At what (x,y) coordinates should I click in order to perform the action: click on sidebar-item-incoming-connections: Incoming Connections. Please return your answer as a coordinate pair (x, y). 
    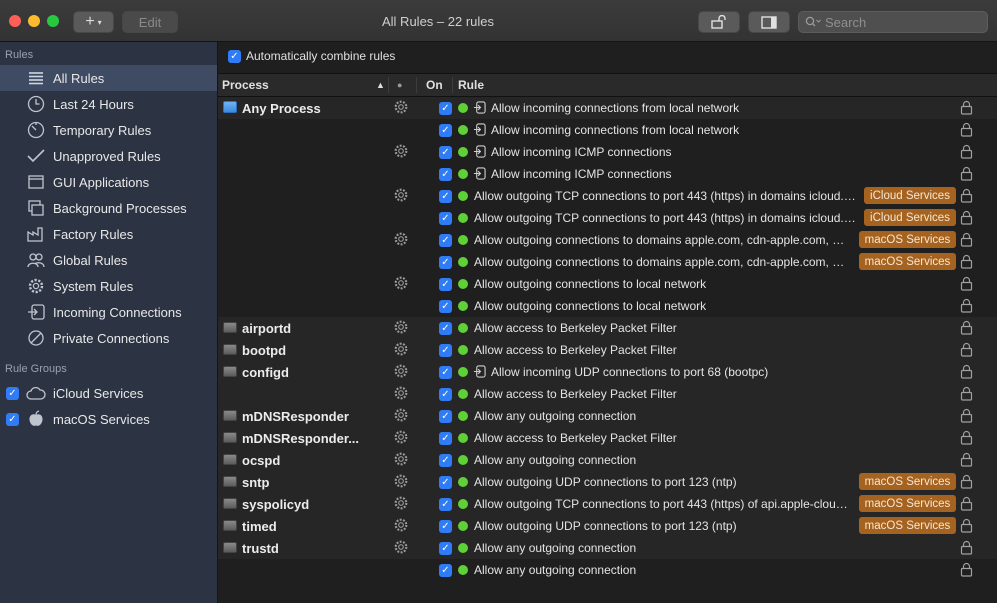
    Looking at the image, I should click on (108, 312).